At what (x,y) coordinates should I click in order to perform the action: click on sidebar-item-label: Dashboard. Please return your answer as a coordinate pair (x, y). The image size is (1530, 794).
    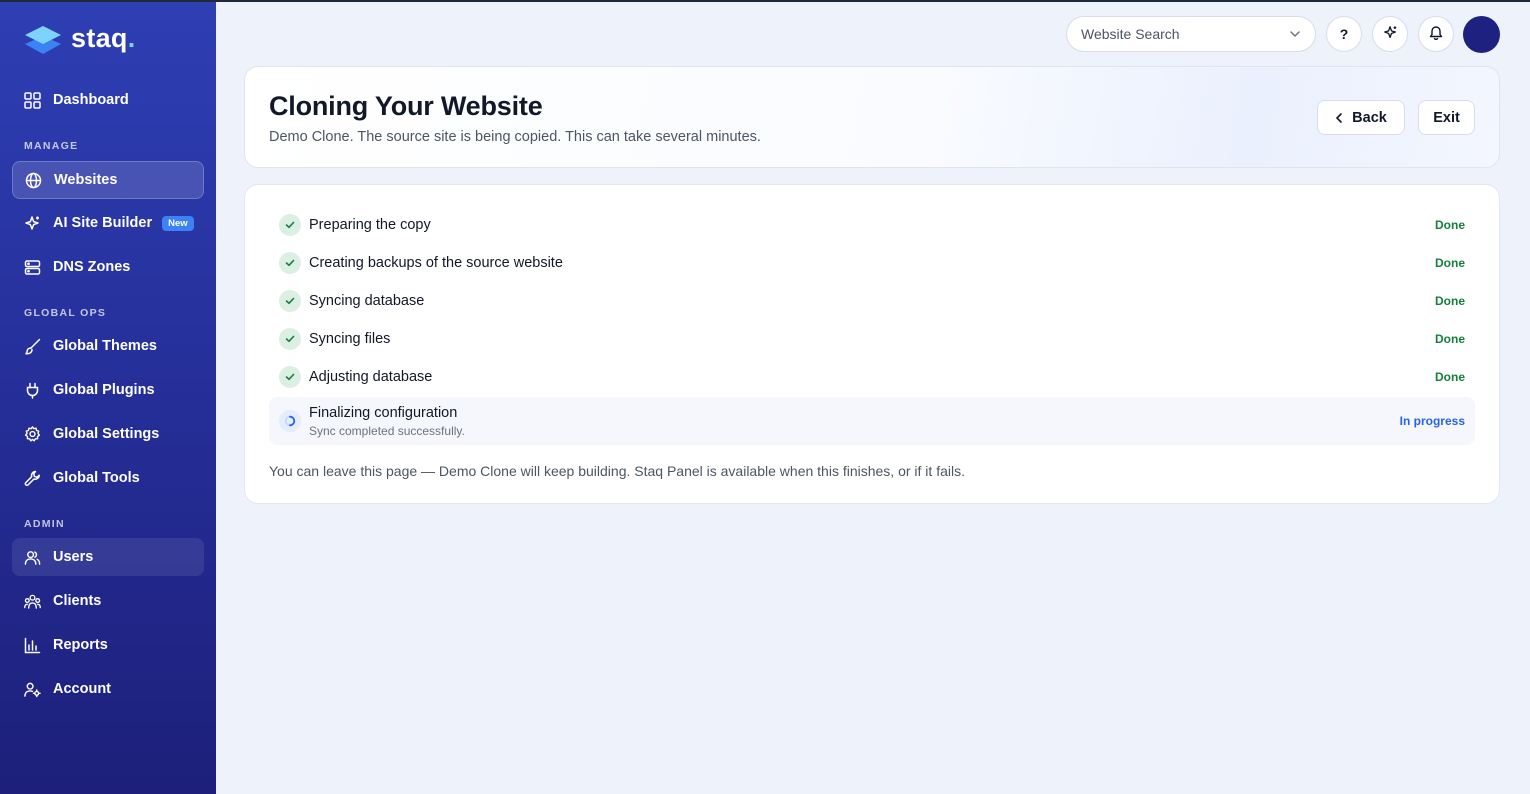
    Looking at the image, I should click on (91, 100).